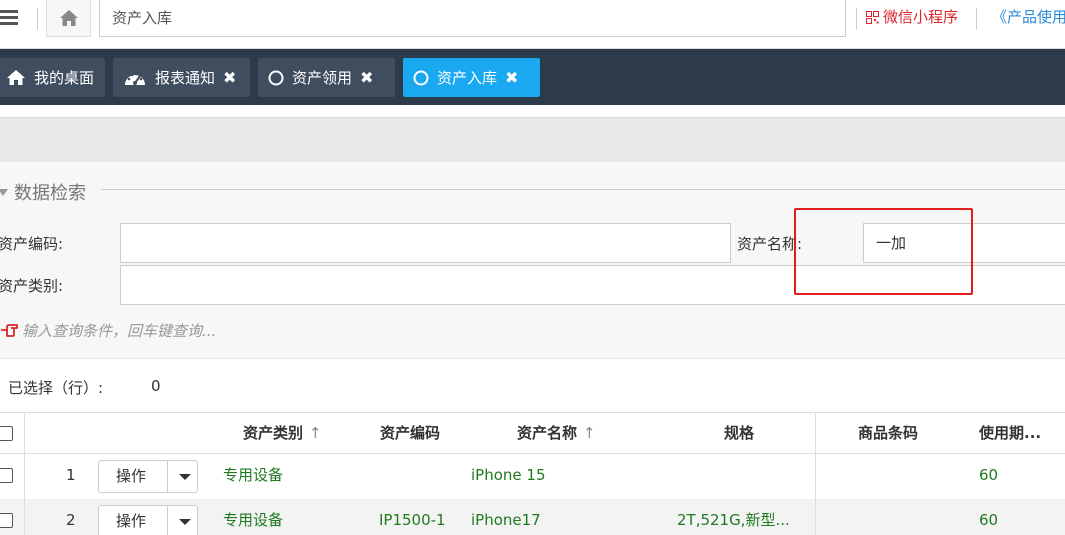 This screenshot has width=1065, height=535. What do you see at coordinates (156, 386) in the screenshot?
I see `selected-count: 0` at bounding box center [156, 386].